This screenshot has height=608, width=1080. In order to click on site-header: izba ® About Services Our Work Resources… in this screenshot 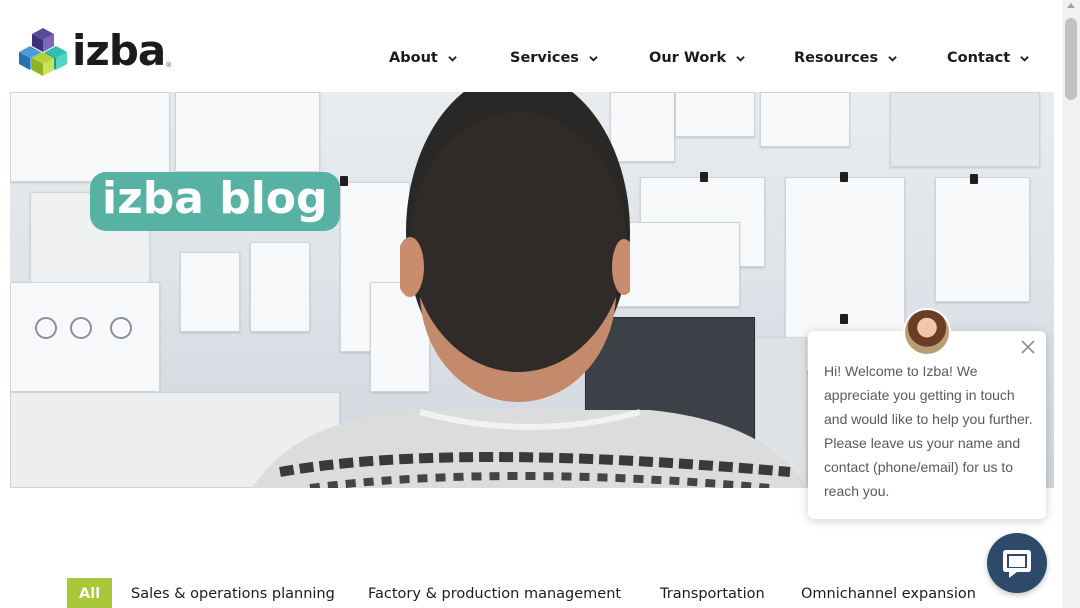, I will do `click(531, 46)`.